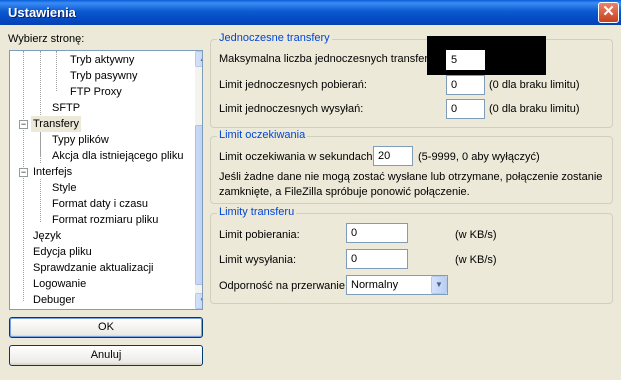  What do you see at coordinates (100, 204) in the screenshot?
I see `tree-item-date-format: Format daty i czasu` at bounding box center [100, 204].